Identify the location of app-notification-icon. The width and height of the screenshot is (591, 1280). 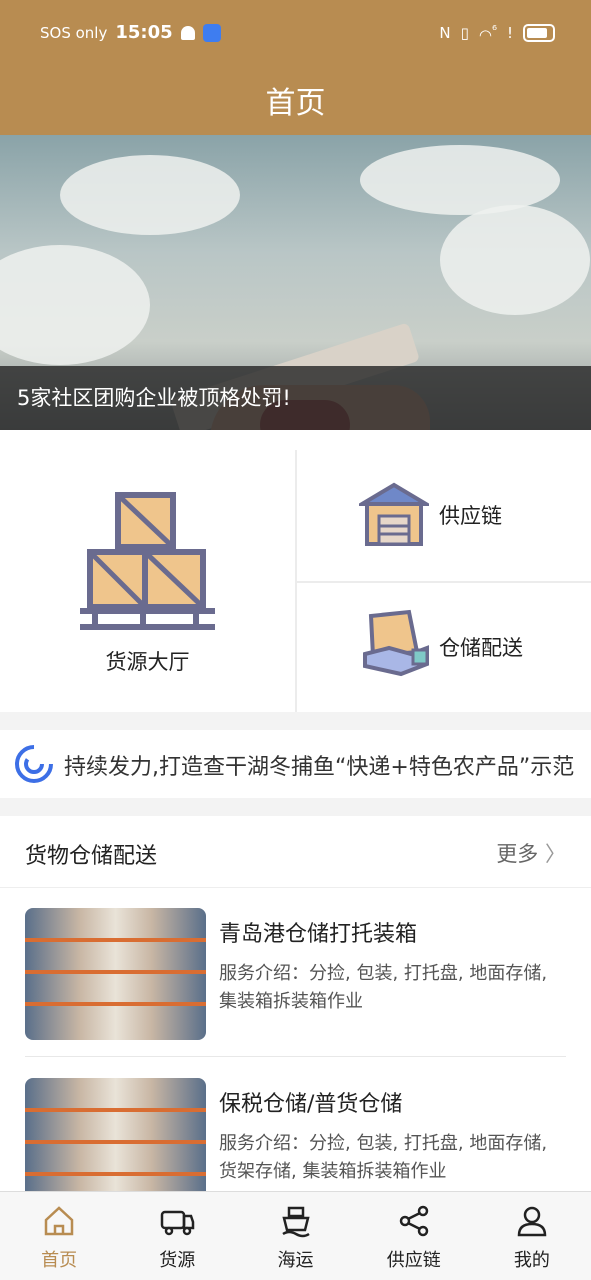
(211, 32).